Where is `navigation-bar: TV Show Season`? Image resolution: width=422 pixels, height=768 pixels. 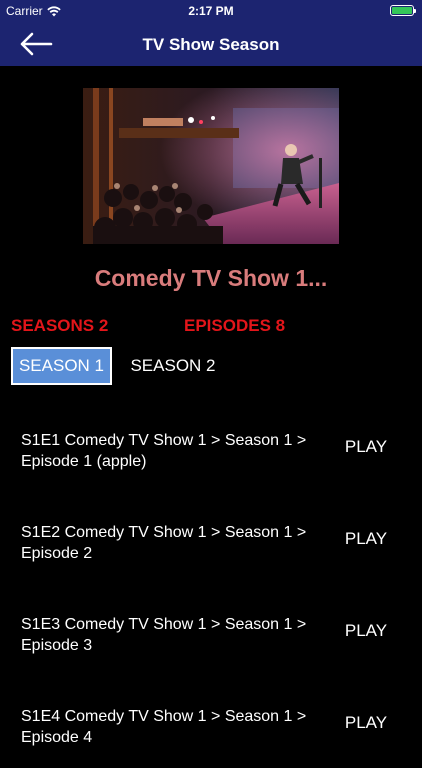
navigation-bar: TV Show Season is located at coordinates (211, 44).